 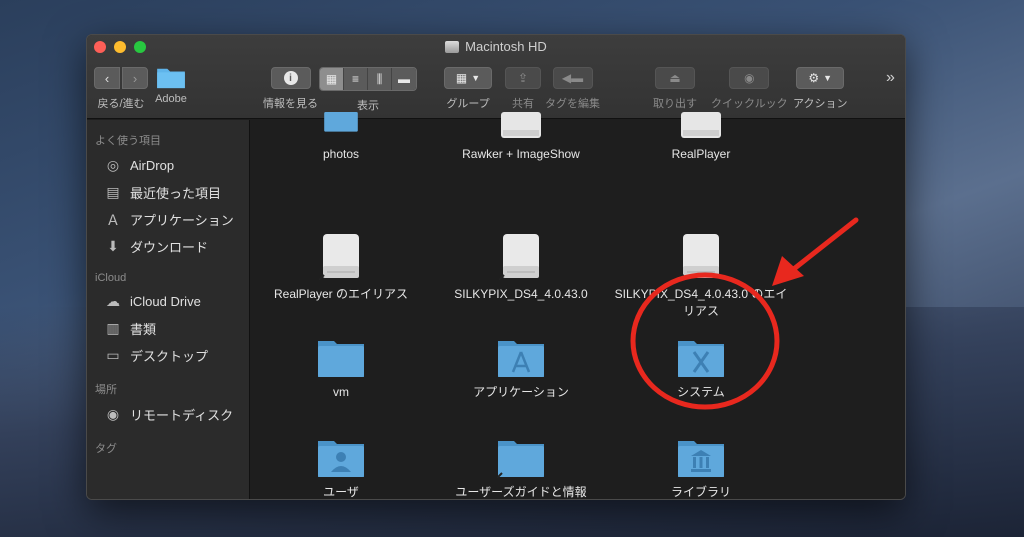 I want to click on group-group: ▦ ▼ グループ, so click(x=468, y=89).